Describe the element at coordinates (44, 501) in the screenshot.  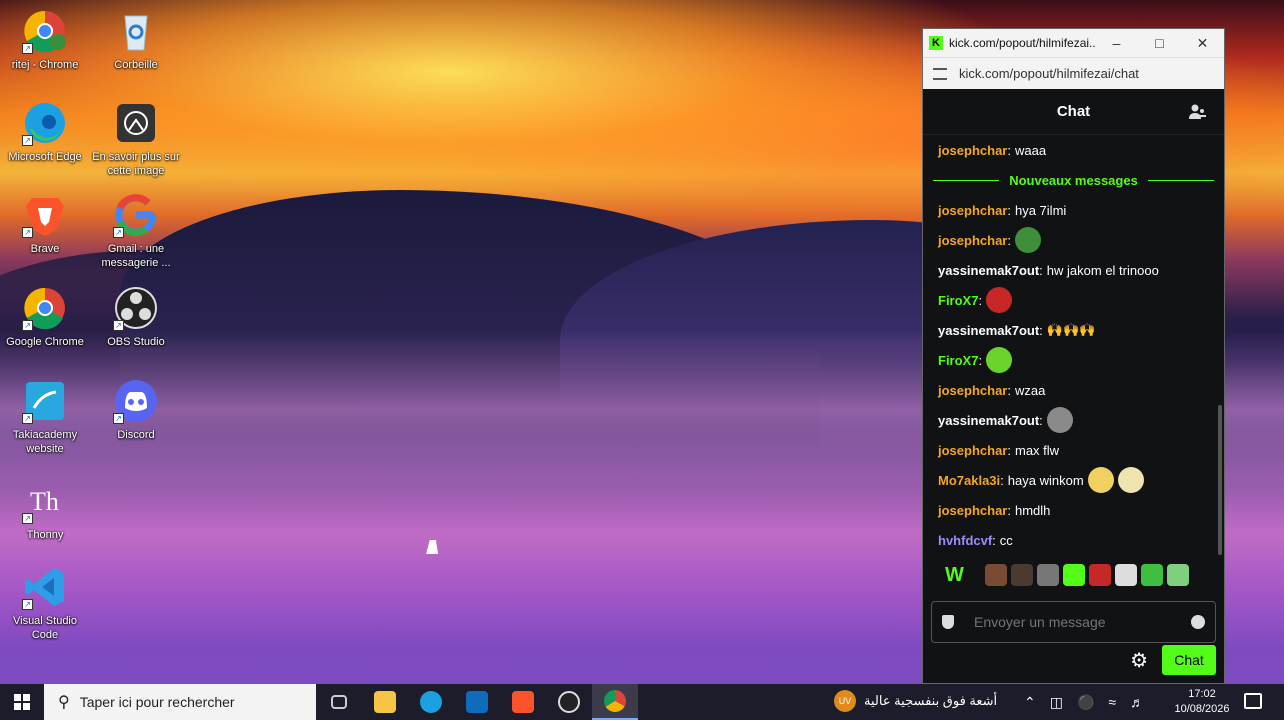
I see `svg-text: Th` at that location.